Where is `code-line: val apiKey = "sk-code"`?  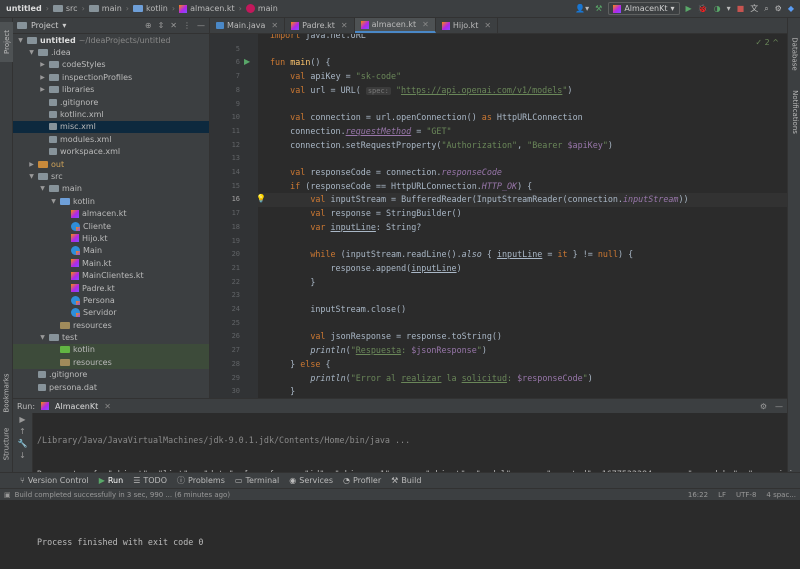 code-line: val apiKey = "sk-code" is located at coordinates (335, 76).